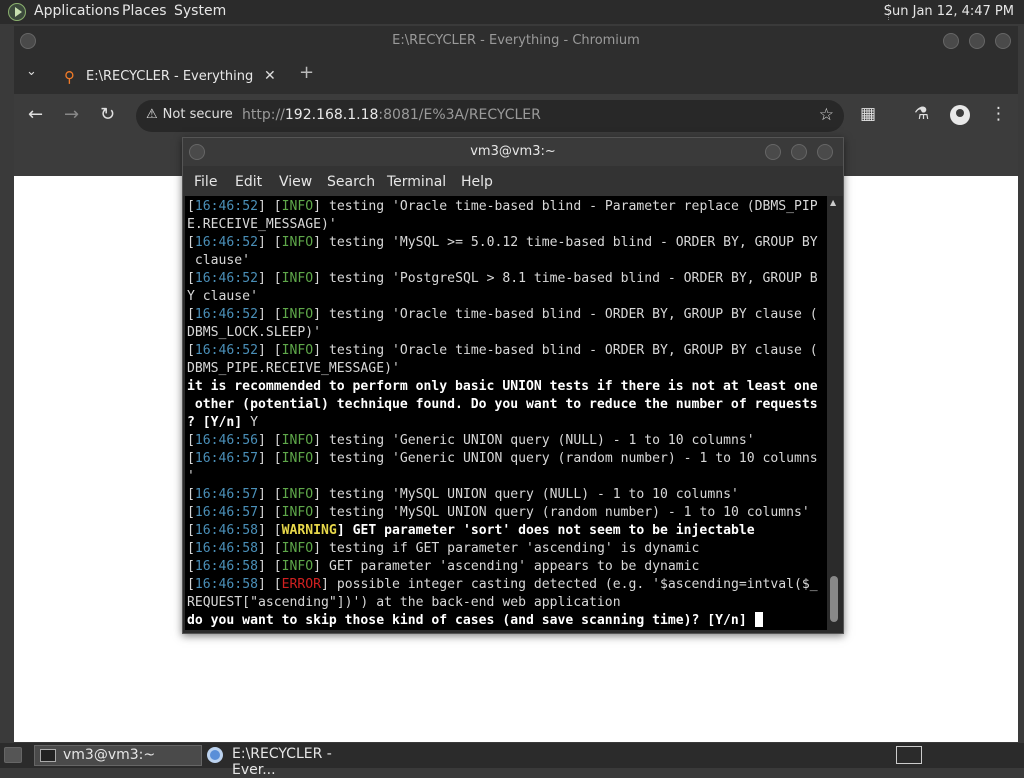  Describe the element at coordinates (28, 41) in the screenshot. I see `window-menu-icon` at that location.